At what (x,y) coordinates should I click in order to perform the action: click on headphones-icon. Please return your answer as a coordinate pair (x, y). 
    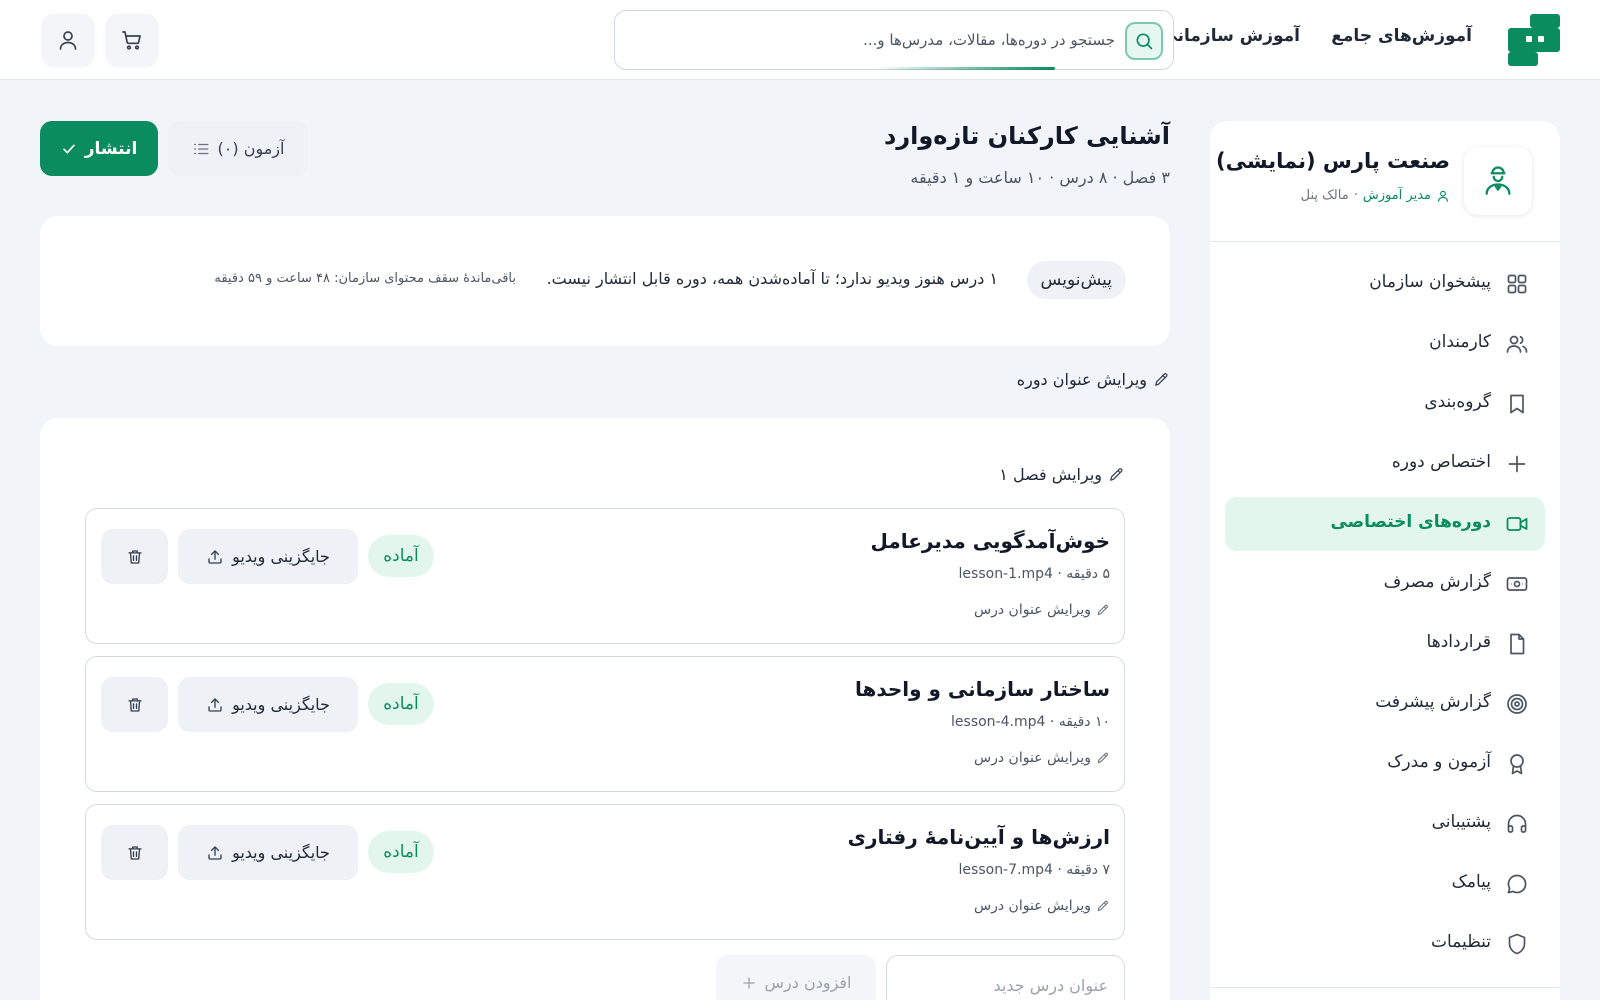
    Looking at the image, I should click on (1517, 824).